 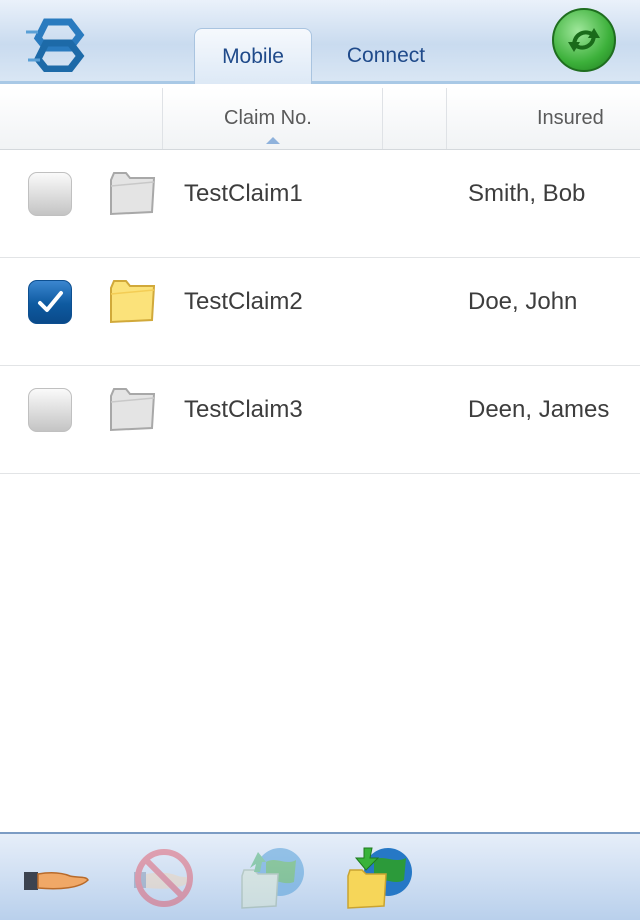 I want to click on hand-button, so click(x=55, y=877).